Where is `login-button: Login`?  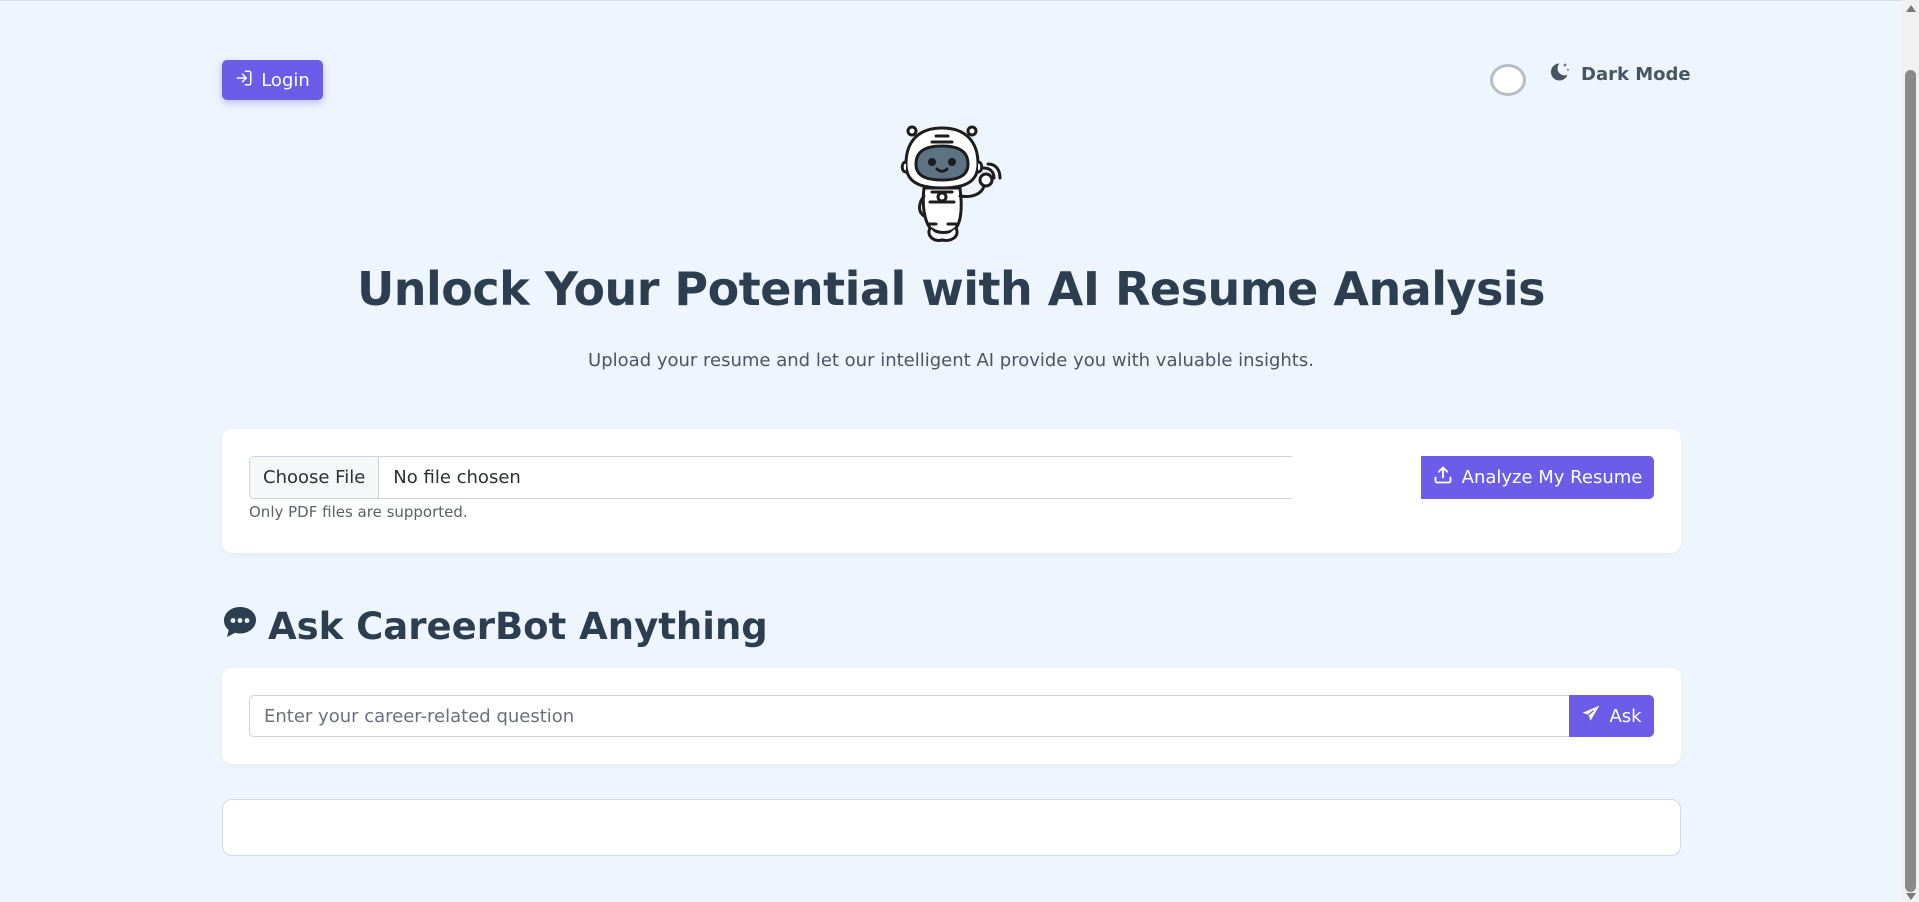 login-button: Login is located at coordinates (272, 80).